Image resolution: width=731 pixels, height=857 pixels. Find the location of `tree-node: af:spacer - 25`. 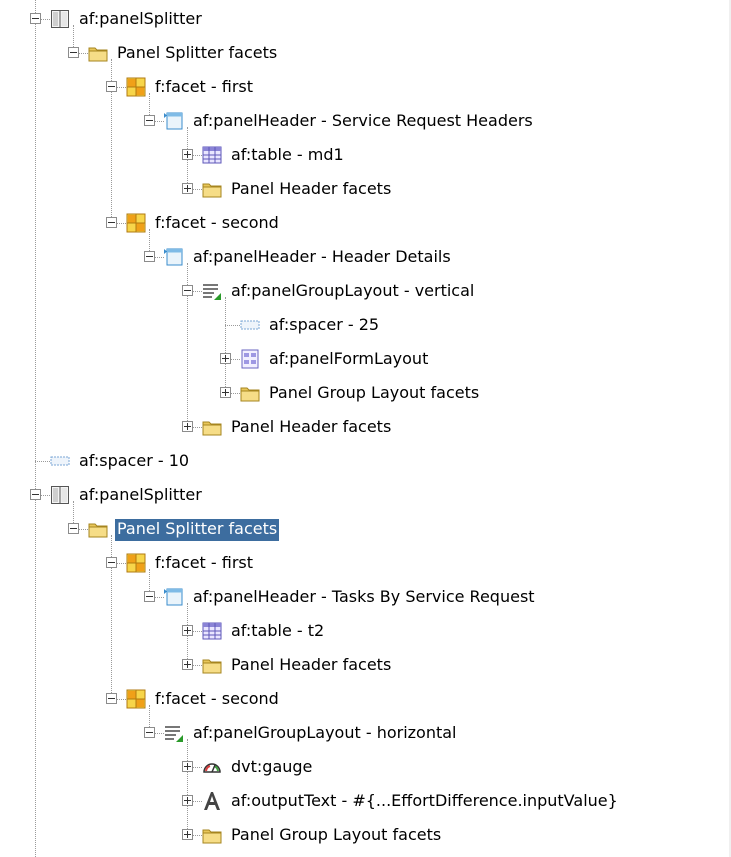

tree-node: af:spacer - 25 is located at coordinates (365, 326).